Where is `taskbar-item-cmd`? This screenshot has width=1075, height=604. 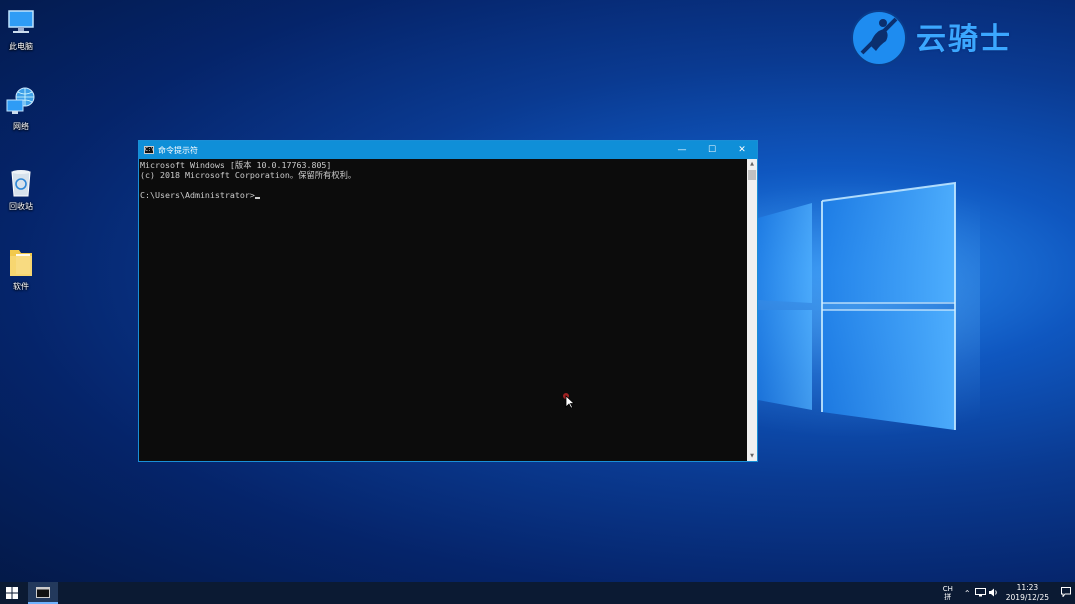
taskbar-item-cmd is located at coordinates (43, 593).